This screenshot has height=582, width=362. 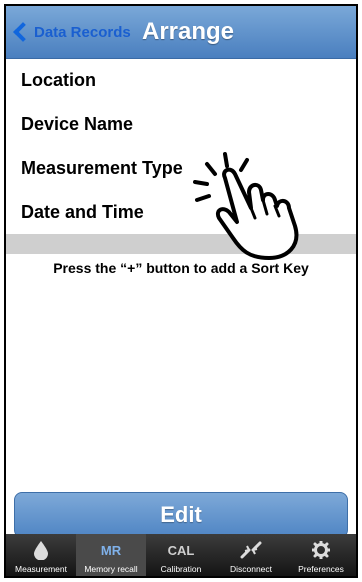 What do you see at coordinates (82, 211) in the screenshot?
I see `sort-key-label: Date and Time` at bounding box center [82, 211].